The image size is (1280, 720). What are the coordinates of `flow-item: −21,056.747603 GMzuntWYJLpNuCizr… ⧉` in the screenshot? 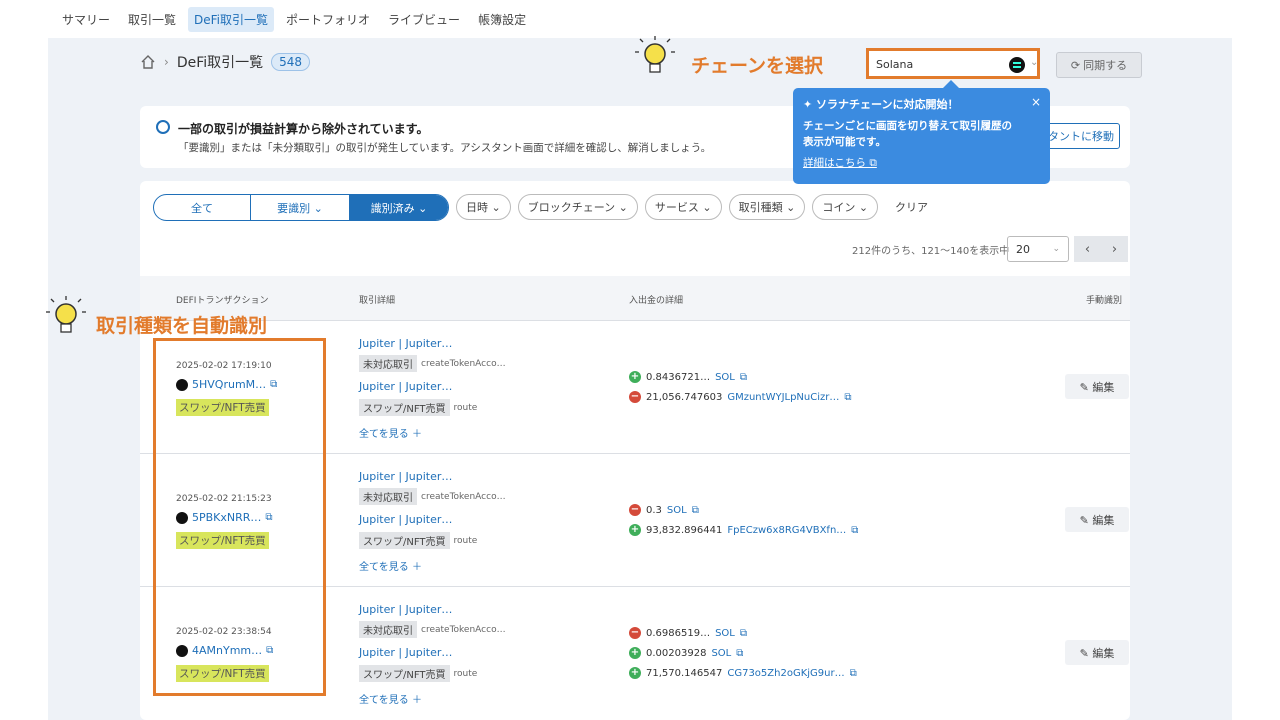 It's located at (740, 397).